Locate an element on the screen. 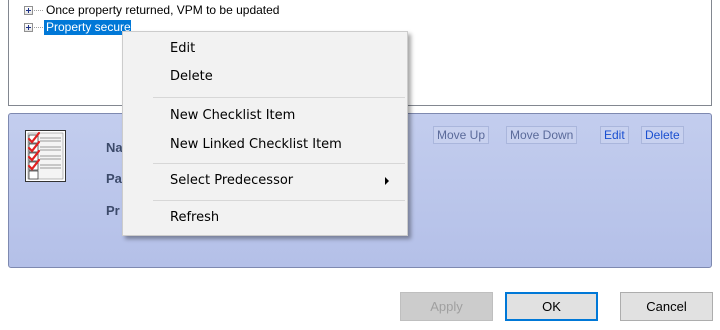 The width and height of the screenshot is (720, 330). edit-link: Edit is located at coordinates (614, 135).